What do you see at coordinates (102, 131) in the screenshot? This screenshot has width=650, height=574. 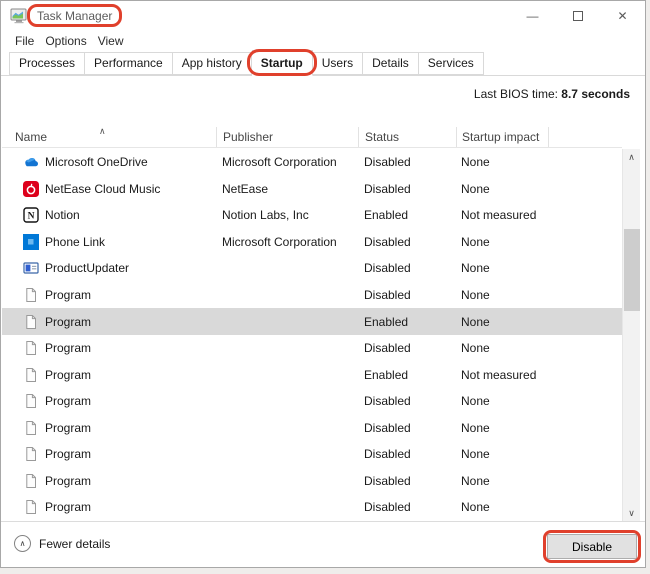 I see `sort-ascending-icon: ∧` at bounding box center [102, 131].